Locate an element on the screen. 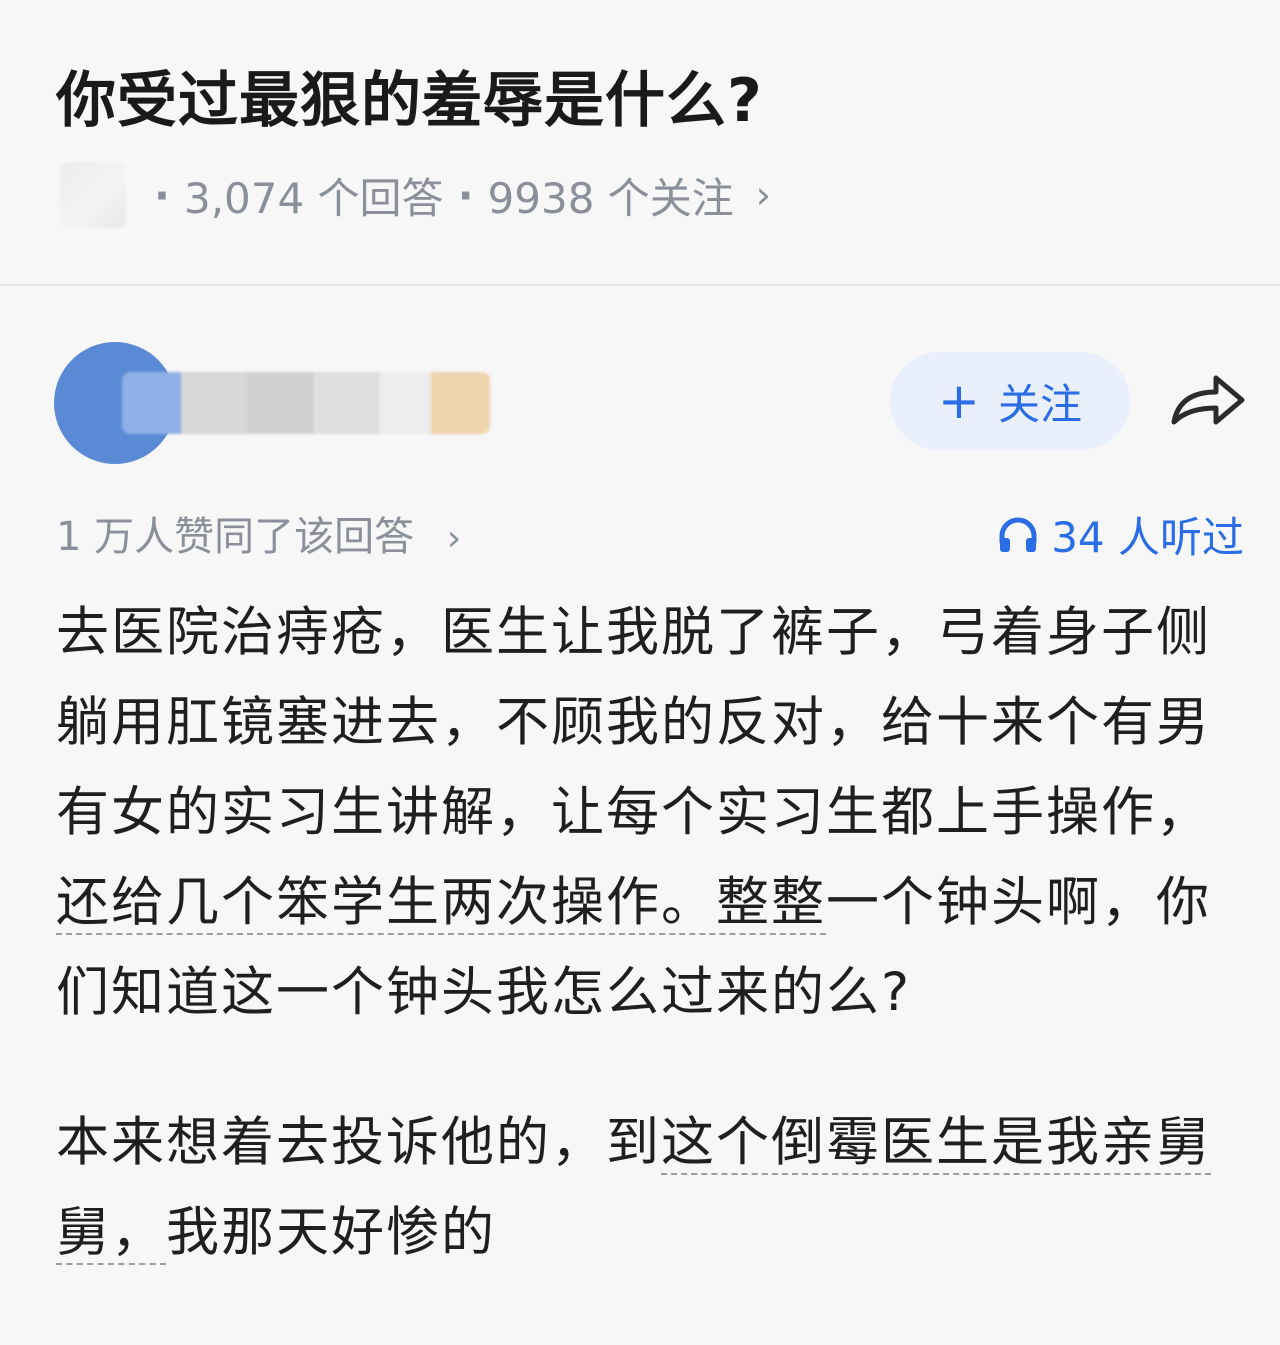 This screenshot has height=1345, width=1280. listen-count: 34 人听过 is located at coordinates (1120, 534).